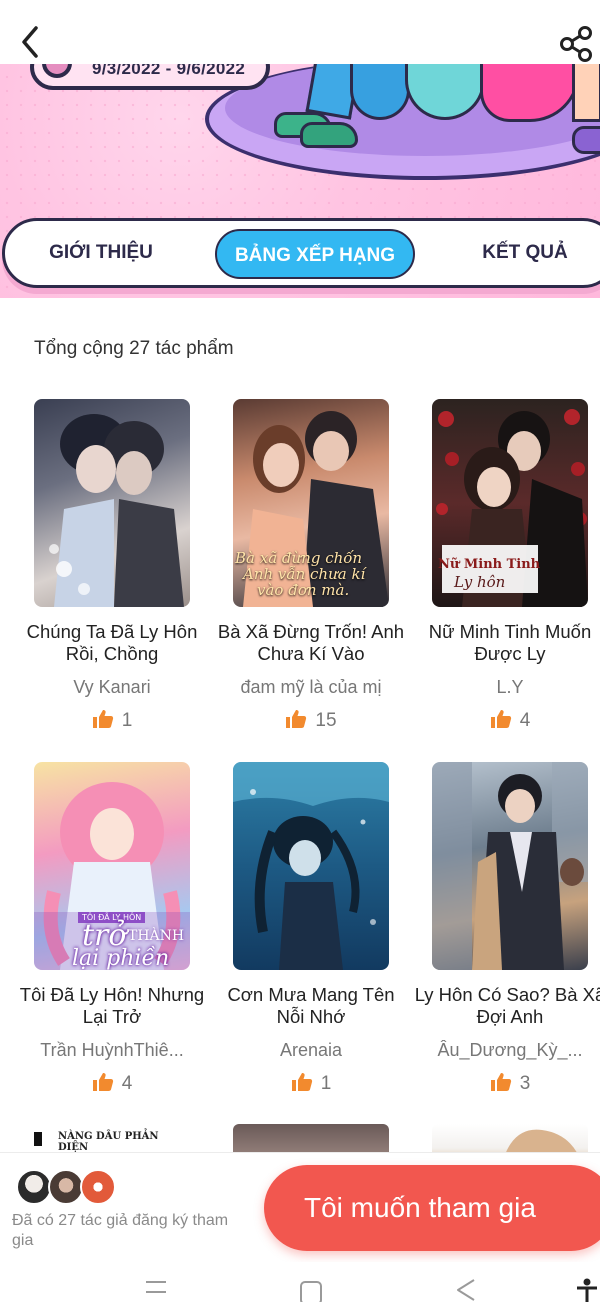 The height and width of the screenshot is (1302, 600). I want to click on work-title: Nữ Minh Tinh Muốn Được Ly, so click(510, 642).